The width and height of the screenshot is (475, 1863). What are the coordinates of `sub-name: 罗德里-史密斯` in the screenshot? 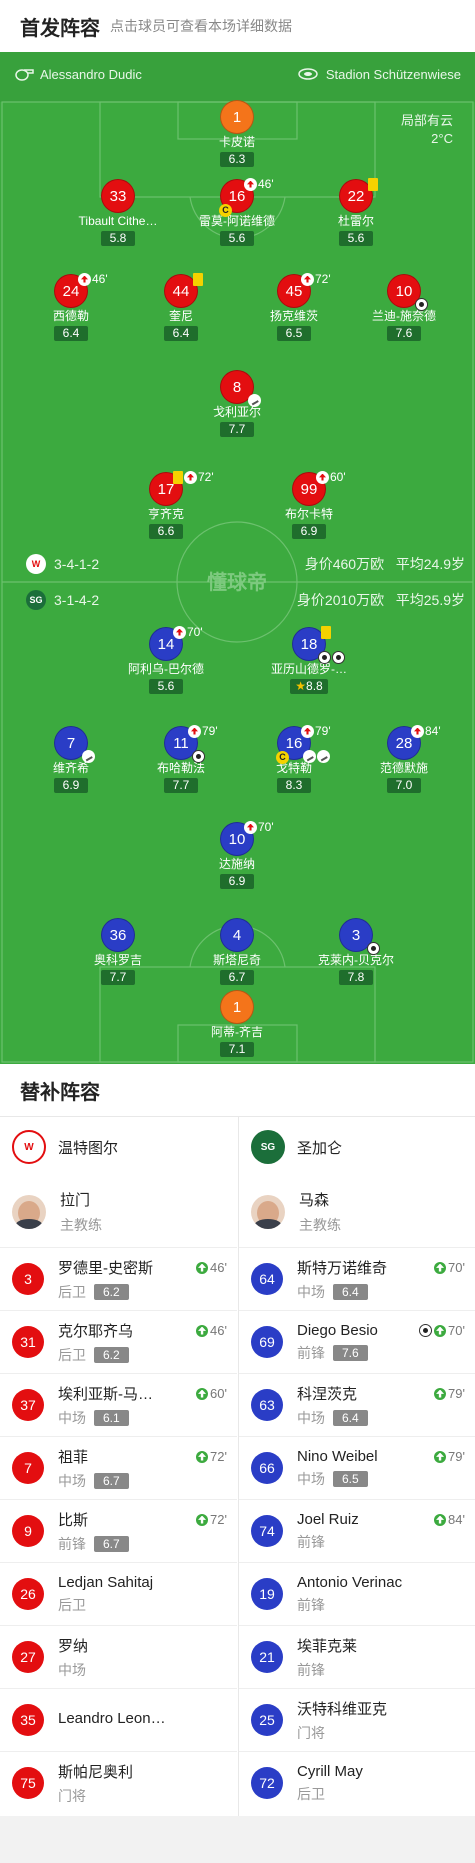 It's located at (105, 1268).